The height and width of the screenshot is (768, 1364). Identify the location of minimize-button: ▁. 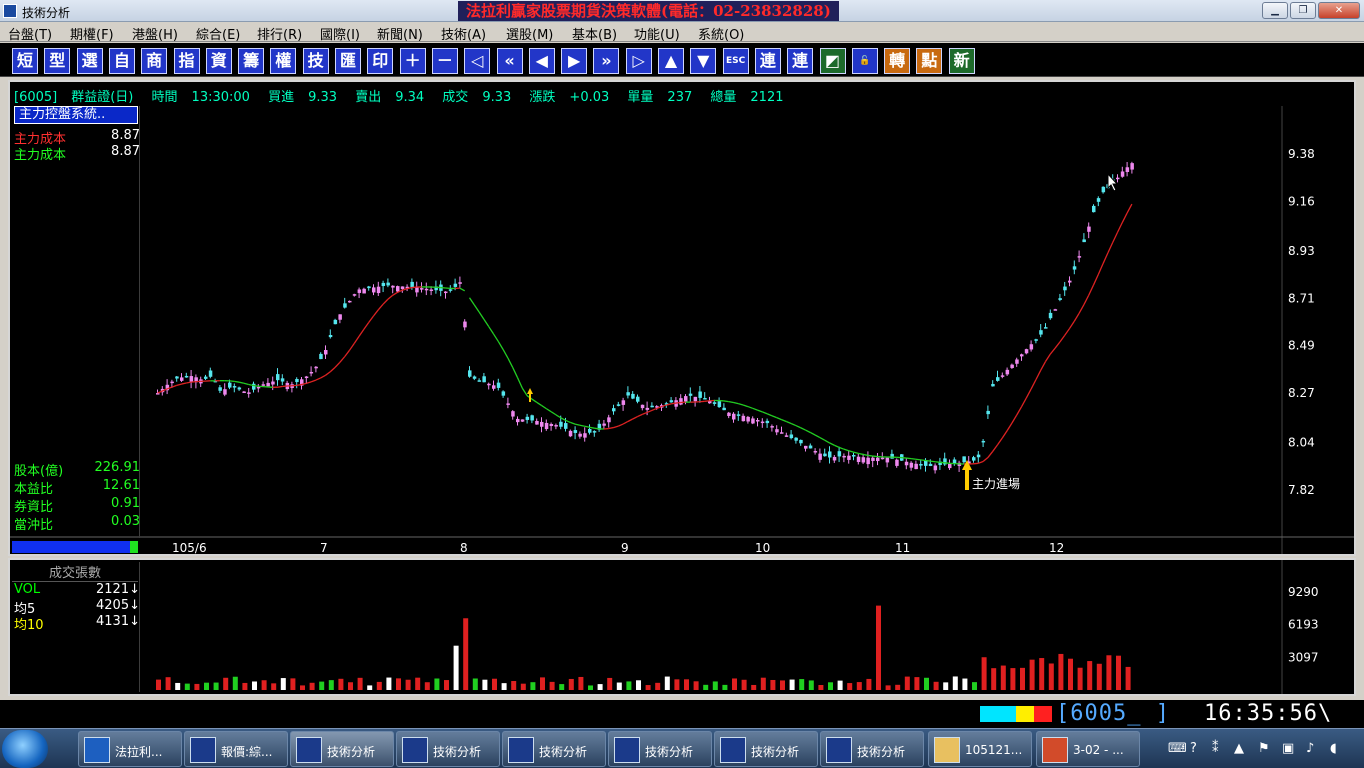
(1275, 10).